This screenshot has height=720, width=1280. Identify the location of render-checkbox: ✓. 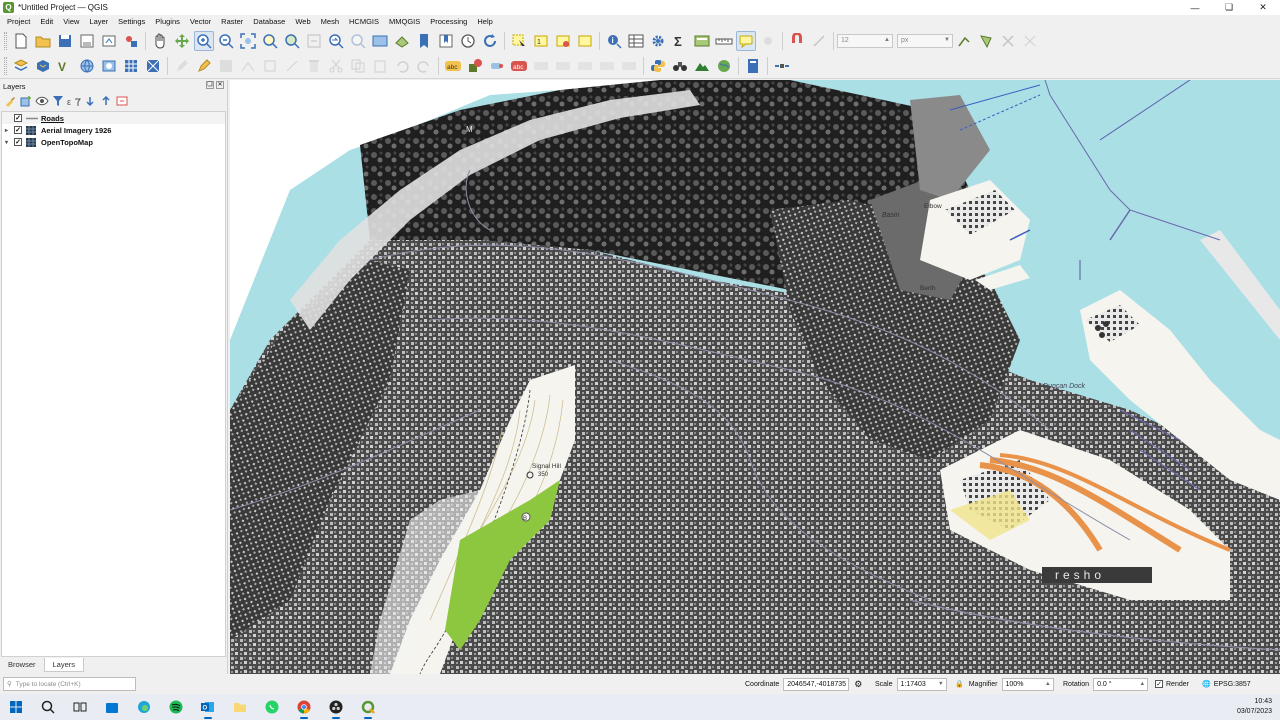
(1159, 684).